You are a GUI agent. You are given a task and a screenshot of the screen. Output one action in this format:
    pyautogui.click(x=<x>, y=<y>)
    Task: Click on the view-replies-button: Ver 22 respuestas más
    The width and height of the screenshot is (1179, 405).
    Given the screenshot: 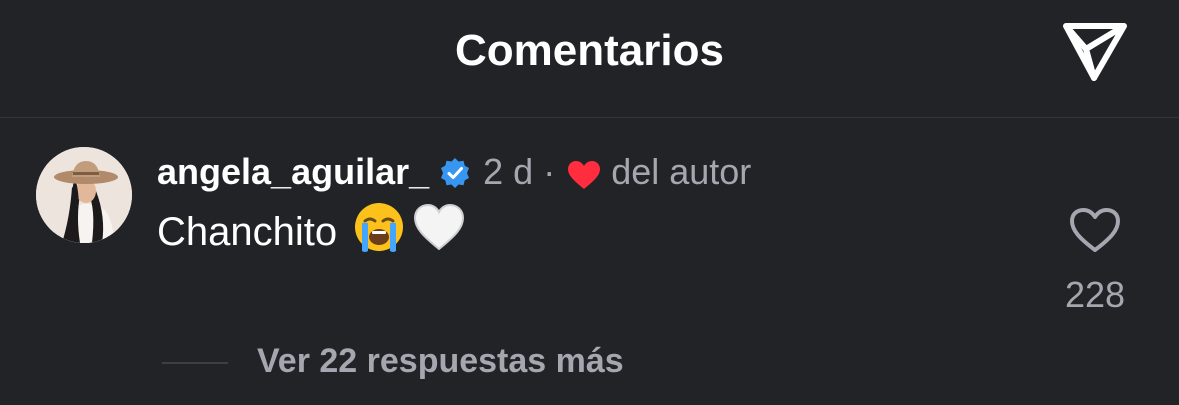 What is the action you would take?
    pyautogui.click(x=440, y=361)
    